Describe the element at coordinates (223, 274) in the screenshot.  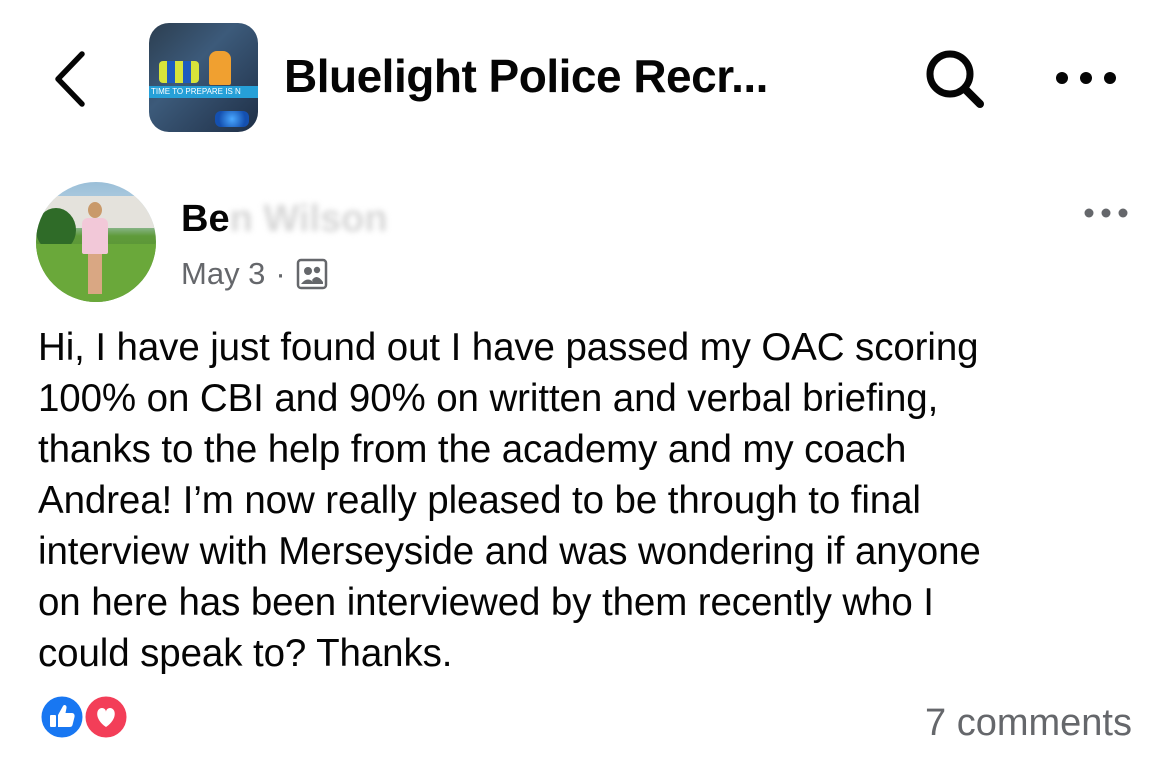
I see `post-date: May 3` at that location.